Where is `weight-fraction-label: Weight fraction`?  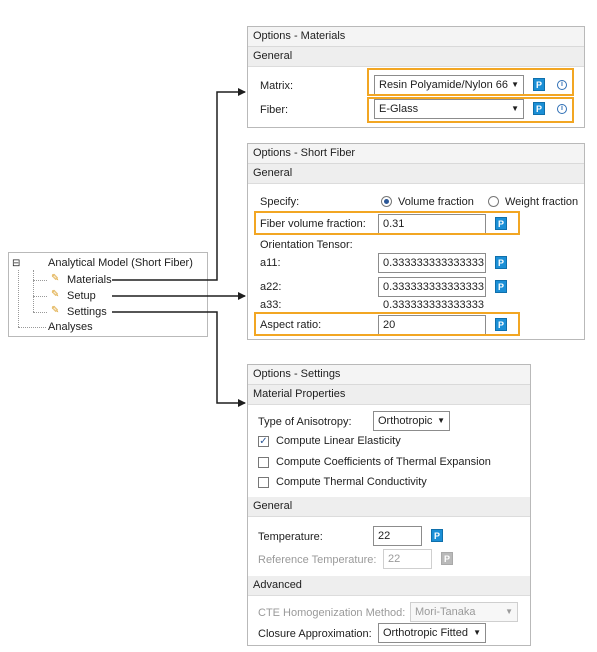
weight-fraction-label: Weight fraction is located at coordinates (541, 202).